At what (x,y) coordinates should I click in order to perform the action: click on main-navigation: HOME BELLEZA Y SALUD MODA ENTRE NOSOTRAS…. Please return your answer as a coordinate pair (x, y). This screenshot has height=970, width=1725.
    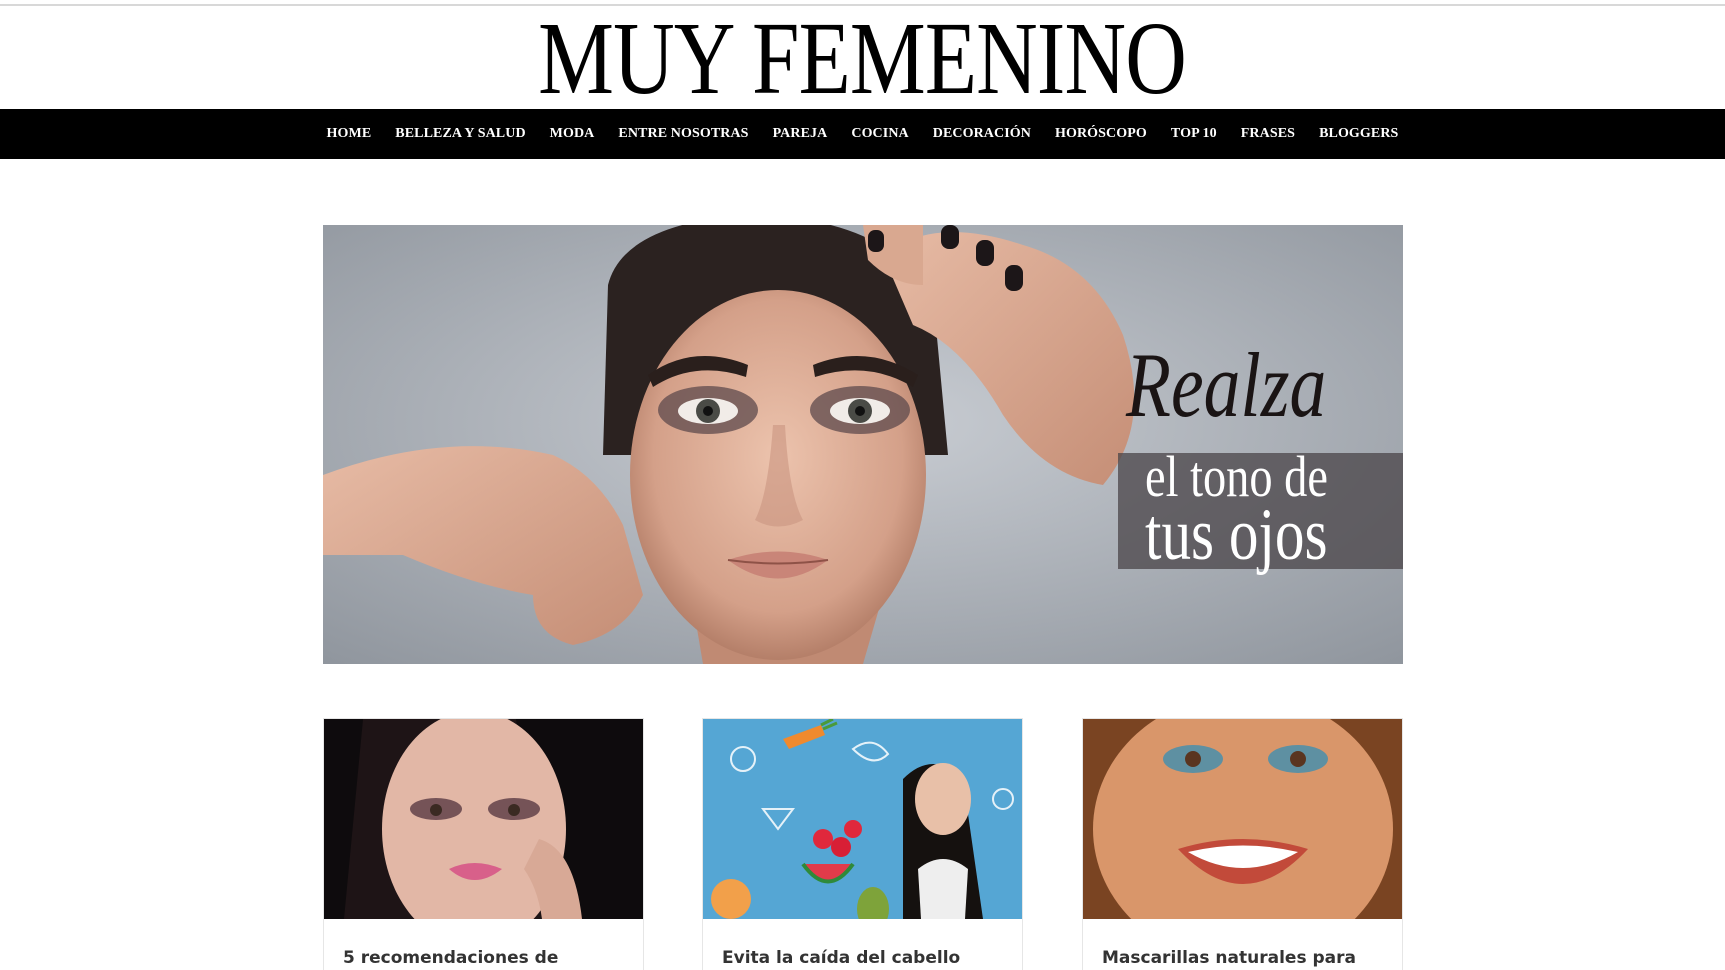
    Looking at the image, I should click on (862, 134).